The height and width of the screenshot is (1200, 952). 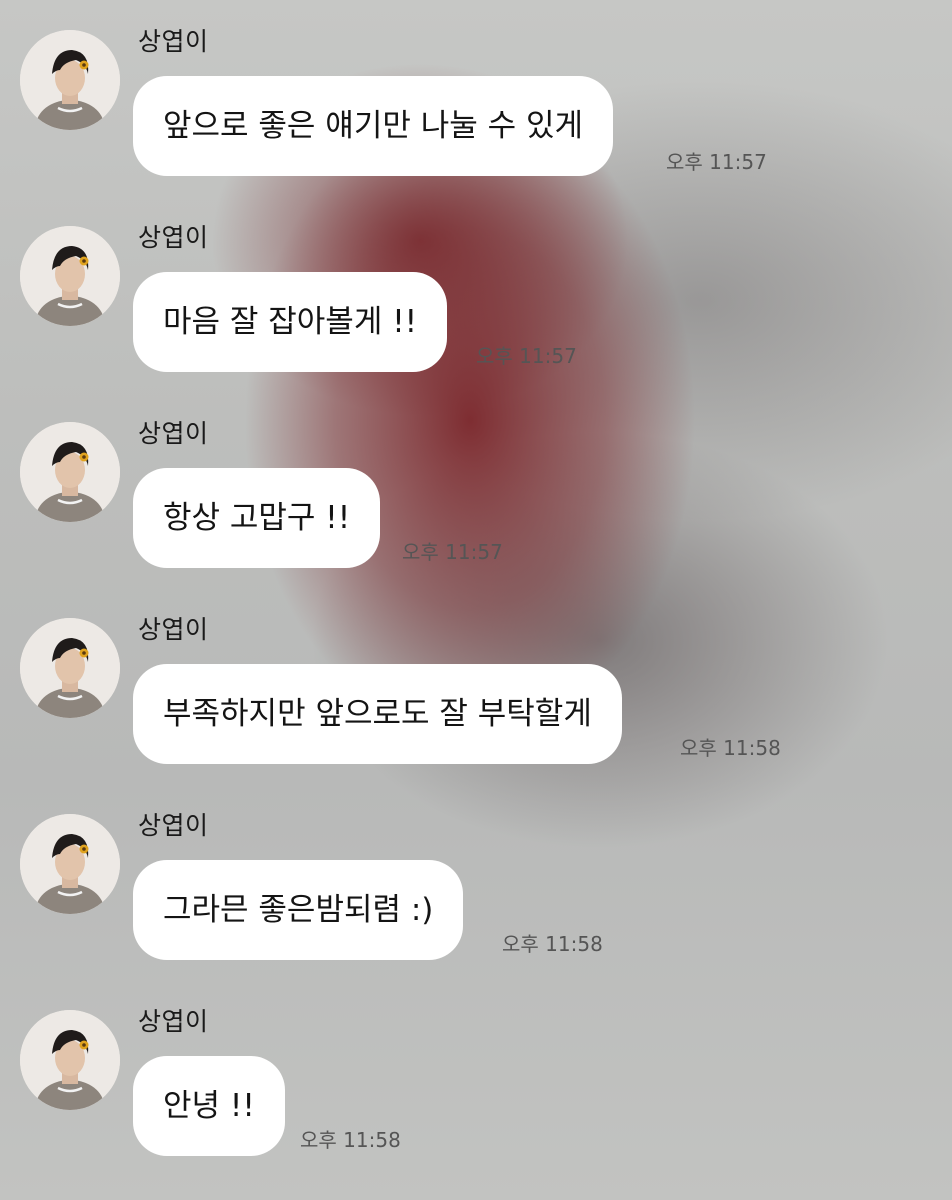 I want to click on message-bubble: 항상 고맙구 !!, so click(x=257, y=518).